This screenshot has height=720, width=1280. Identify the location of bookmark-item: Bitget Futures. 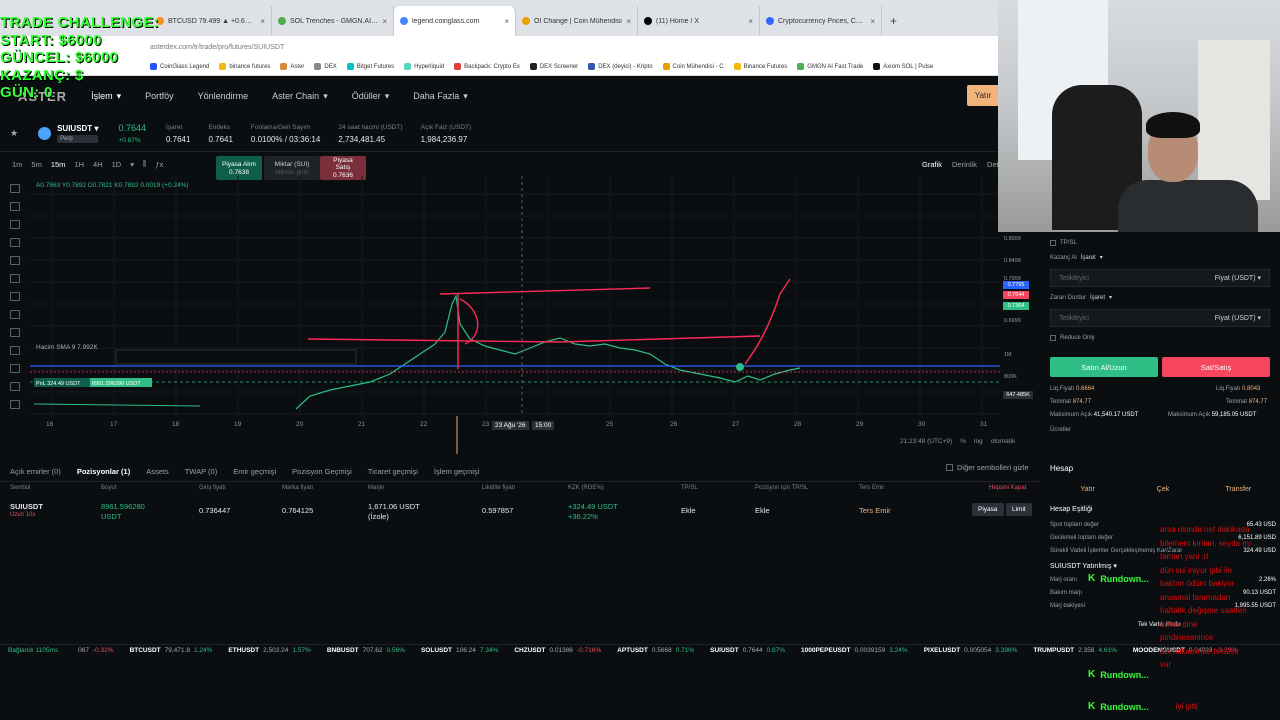
(370, 66).